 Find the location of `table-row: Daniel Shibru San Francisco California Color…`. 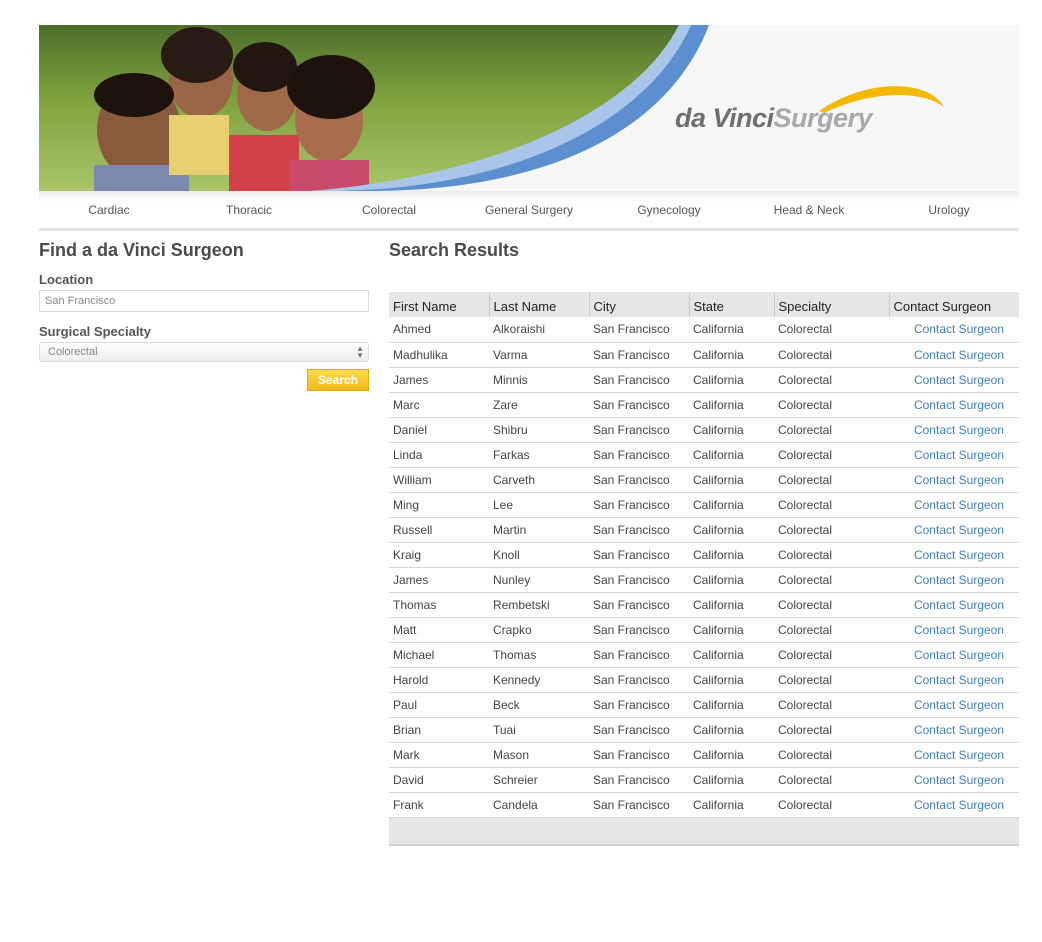

table-row: Daniel Shibru San Francisco California Color… is located at coordinates (704, 430).